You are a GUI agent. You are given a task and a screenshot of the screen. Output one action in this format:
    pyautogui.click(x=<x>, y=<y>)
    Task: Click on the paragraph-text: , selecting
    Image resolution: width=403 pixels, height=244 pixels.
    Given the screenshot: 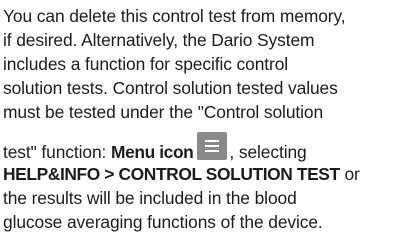 What is the action you would take?
    pyautogui.click(x=268, y=152)
    